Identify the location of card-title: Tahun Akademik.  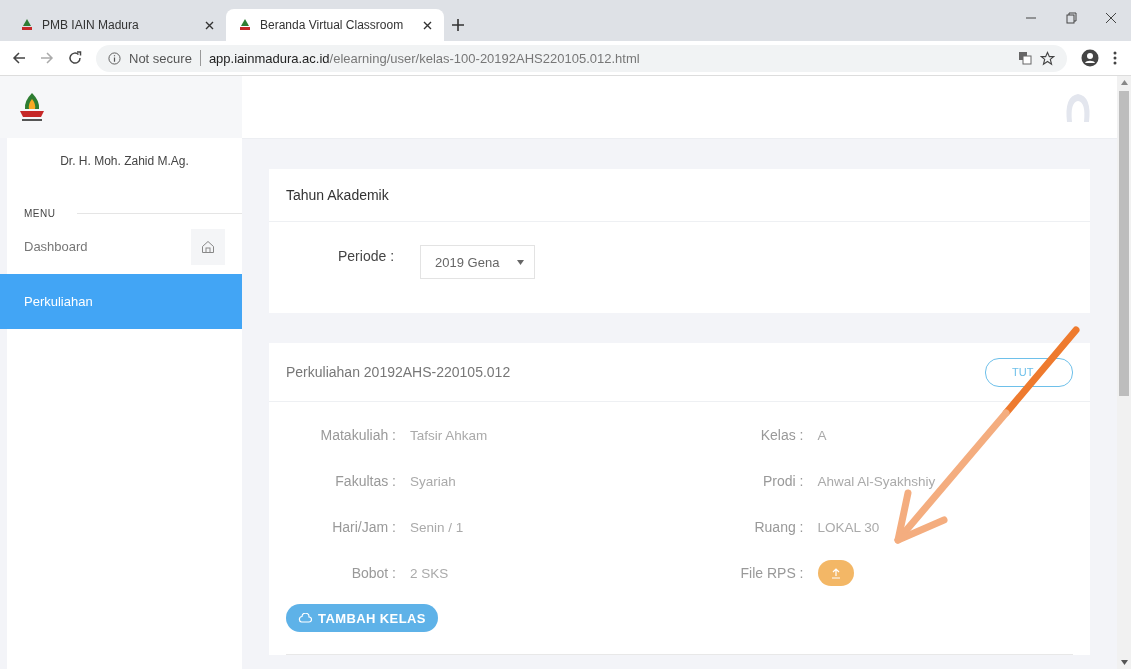
(337, 195).